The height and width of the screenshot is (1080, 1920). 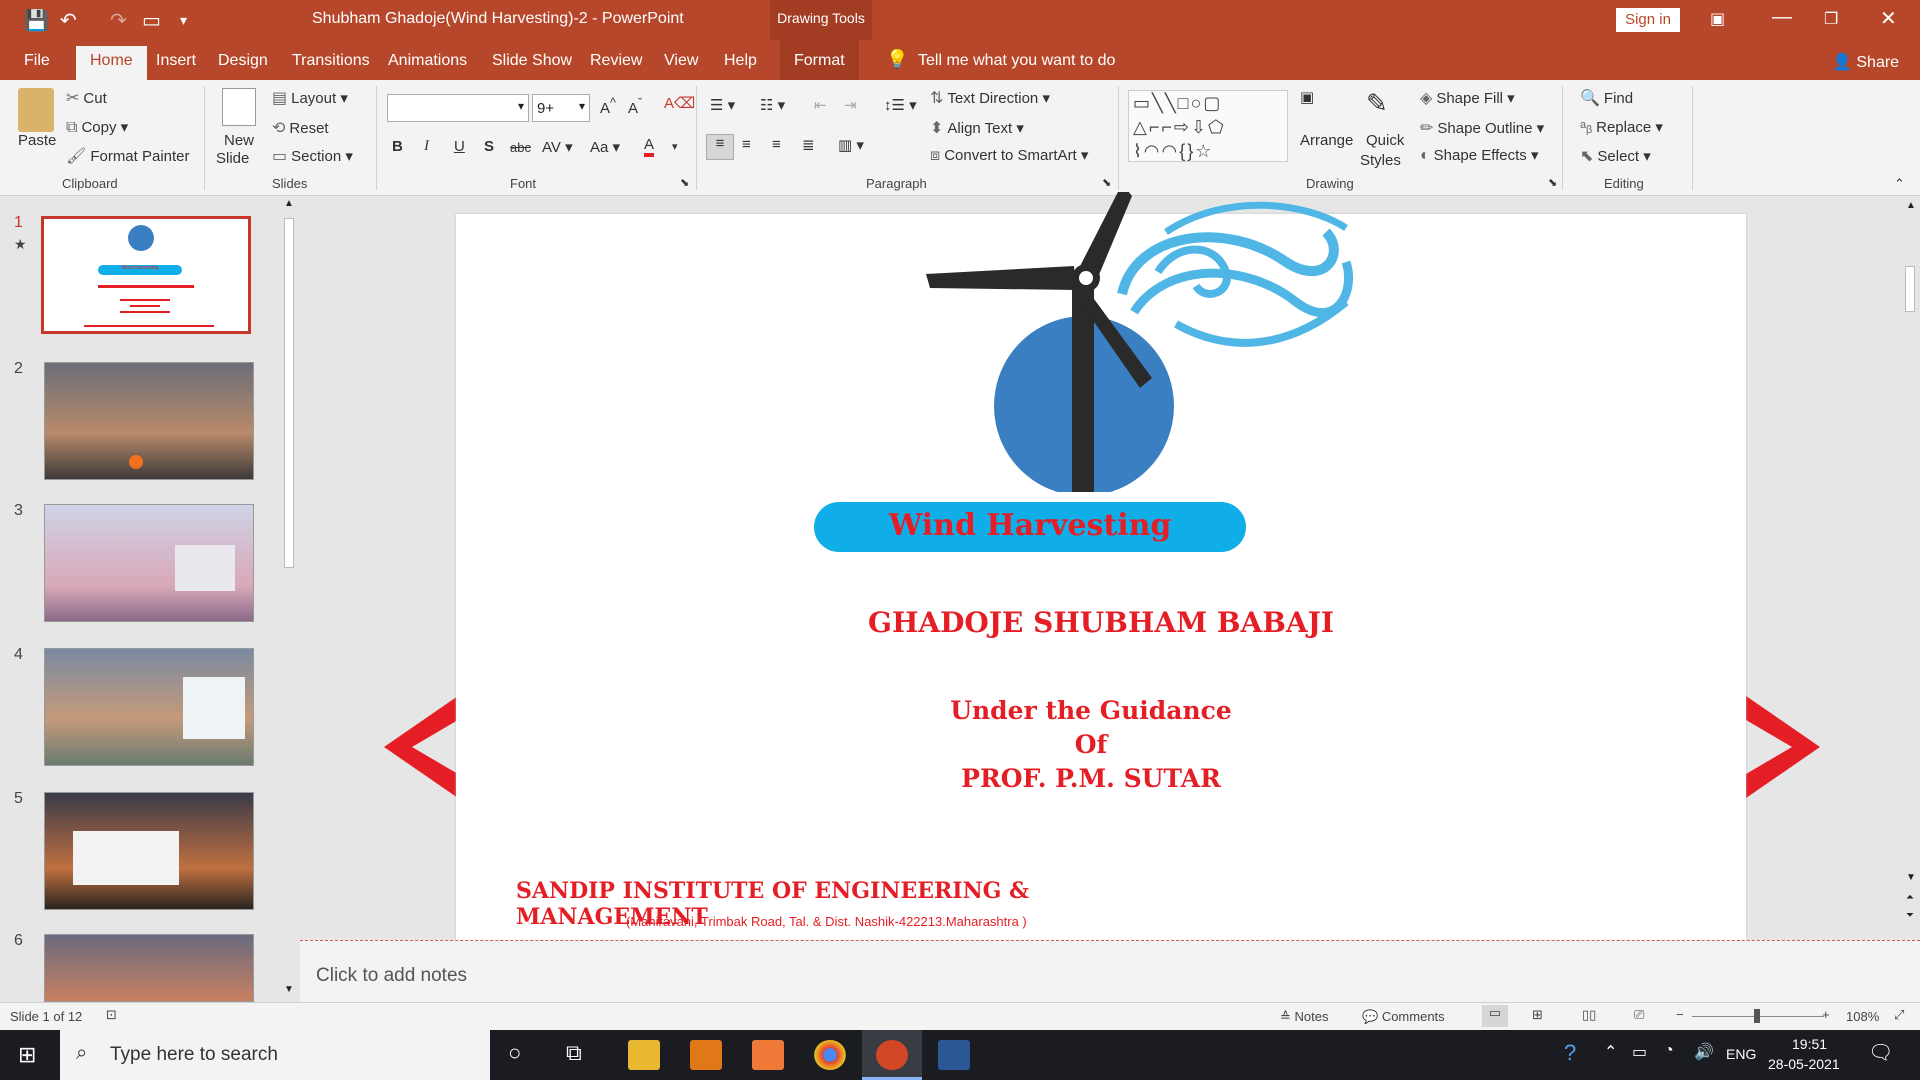 What do you see at coordinates (239, 107) in the screenshot?
I see `new-slide-icon` at bounding box center [239, 107].